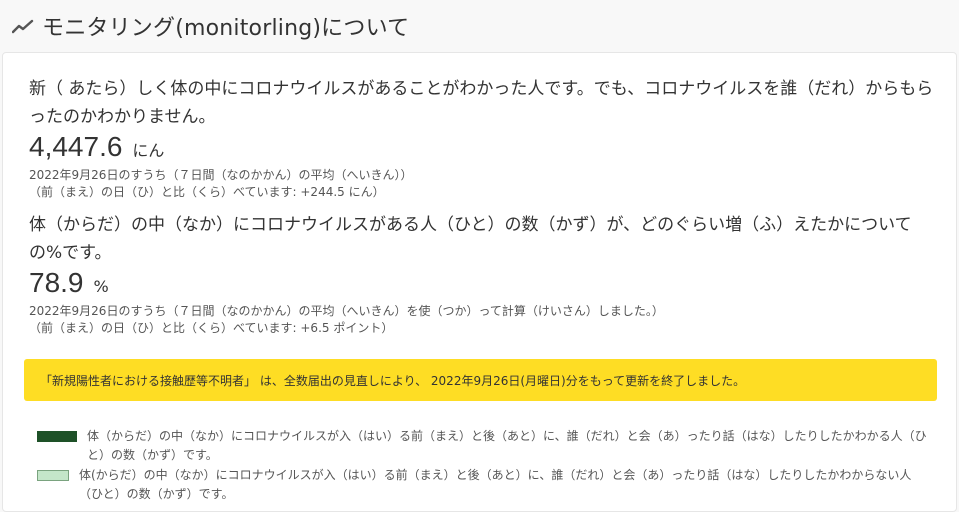  What do you see at coordinates (57, 436) in the screenshot?
I see `legend-swatch-dark` at bounding box center [57, 436].